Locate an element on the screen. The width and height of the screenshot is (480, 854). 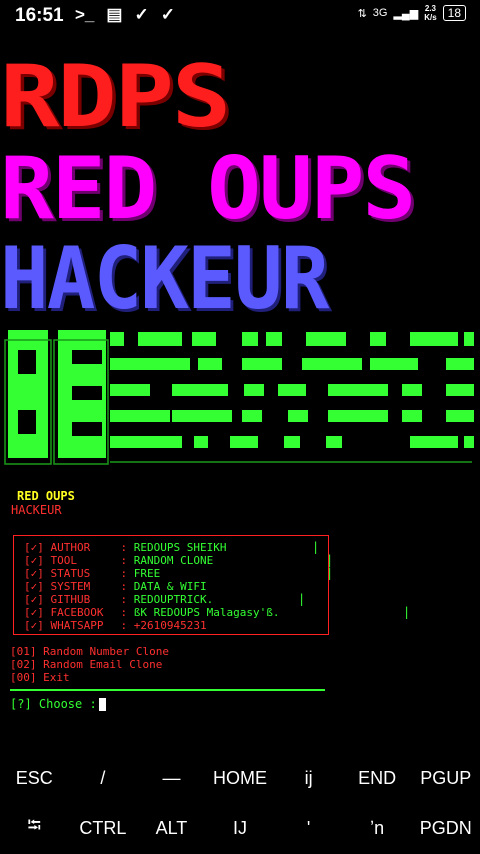
info-row: [✓] TOOL: RANDOM CLONE is located at coordinates (119, 560).